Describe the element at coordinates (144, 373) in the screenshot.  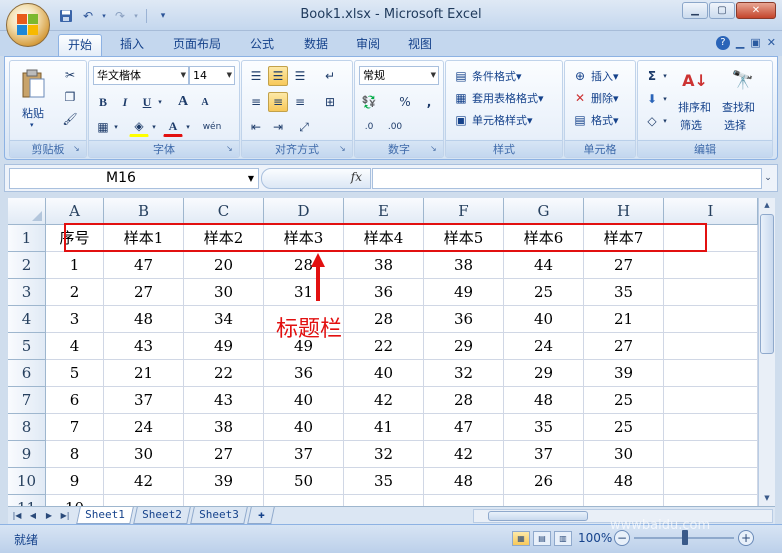
I see `cell-b6: 21` at that location.